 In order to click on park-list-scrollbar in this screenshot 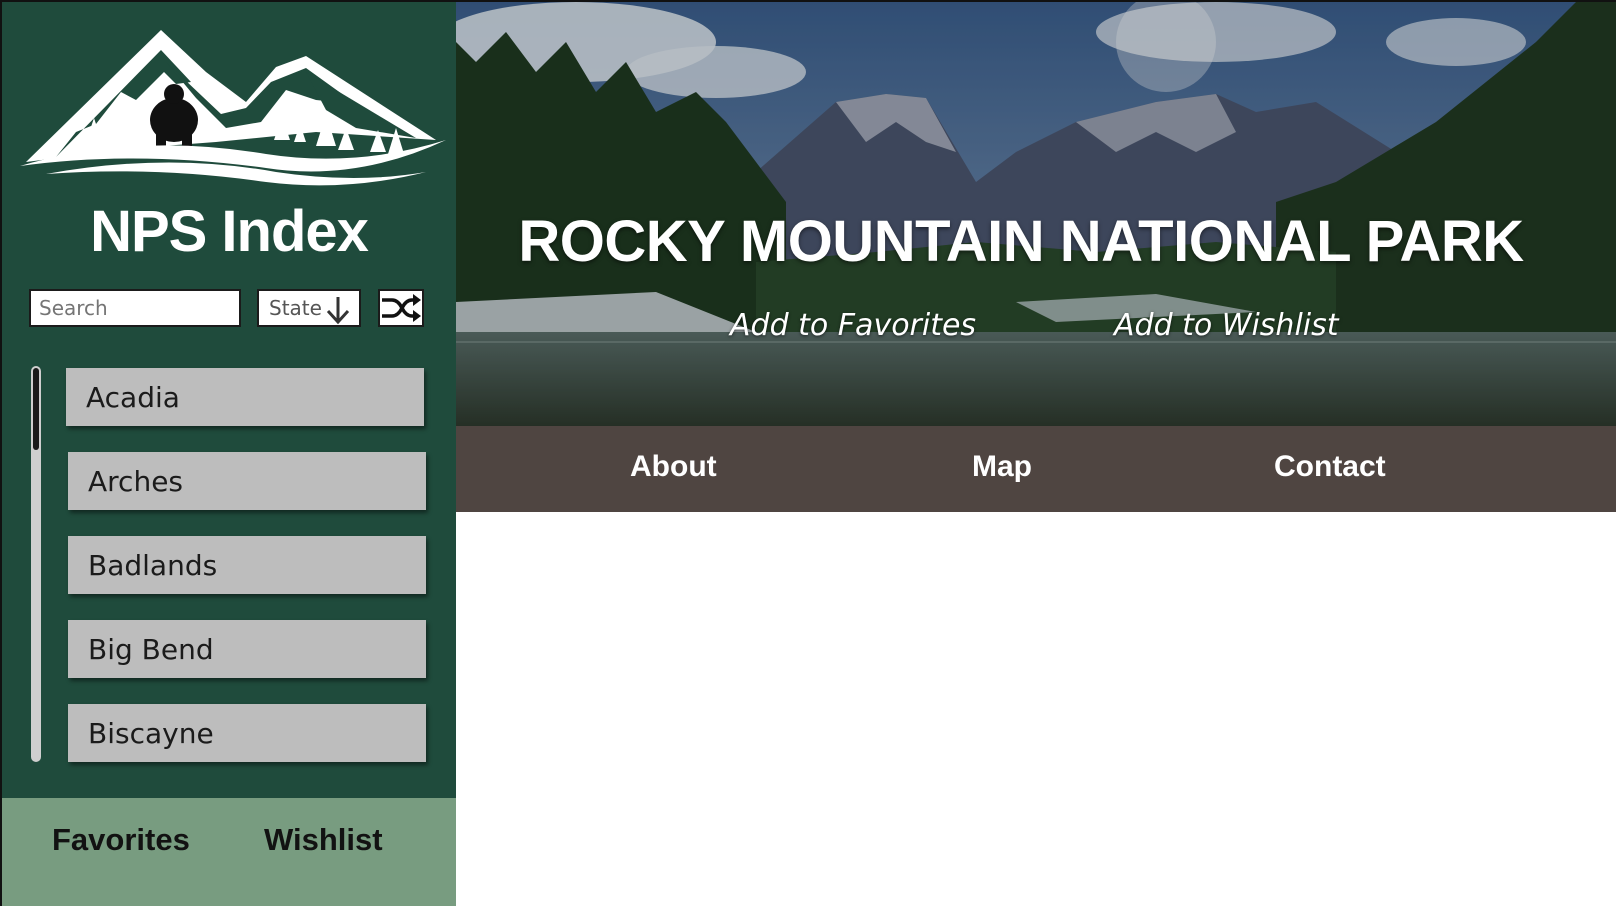, I will do `click(36, 564)`.